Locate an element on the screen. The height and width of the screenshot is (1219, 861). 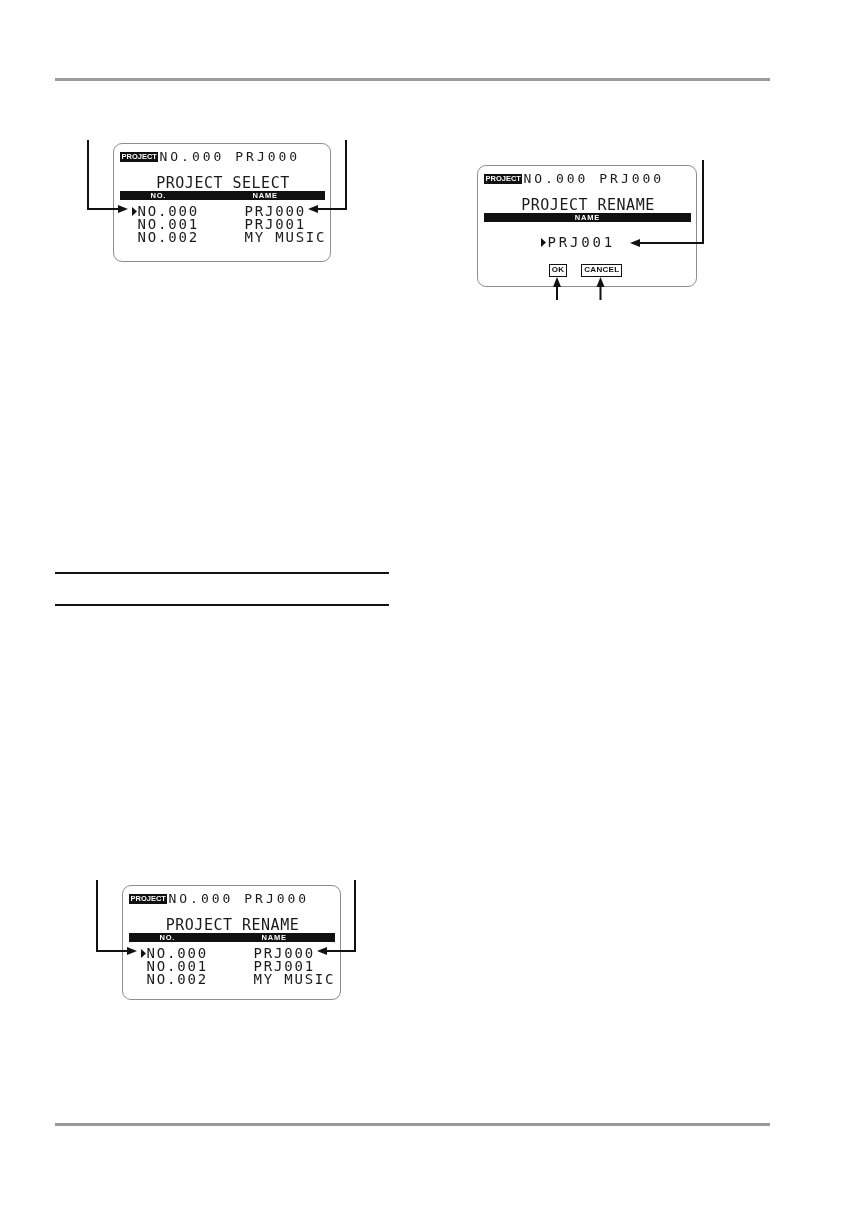
screen-button: CANCEL is located at coordinates (602, 270).